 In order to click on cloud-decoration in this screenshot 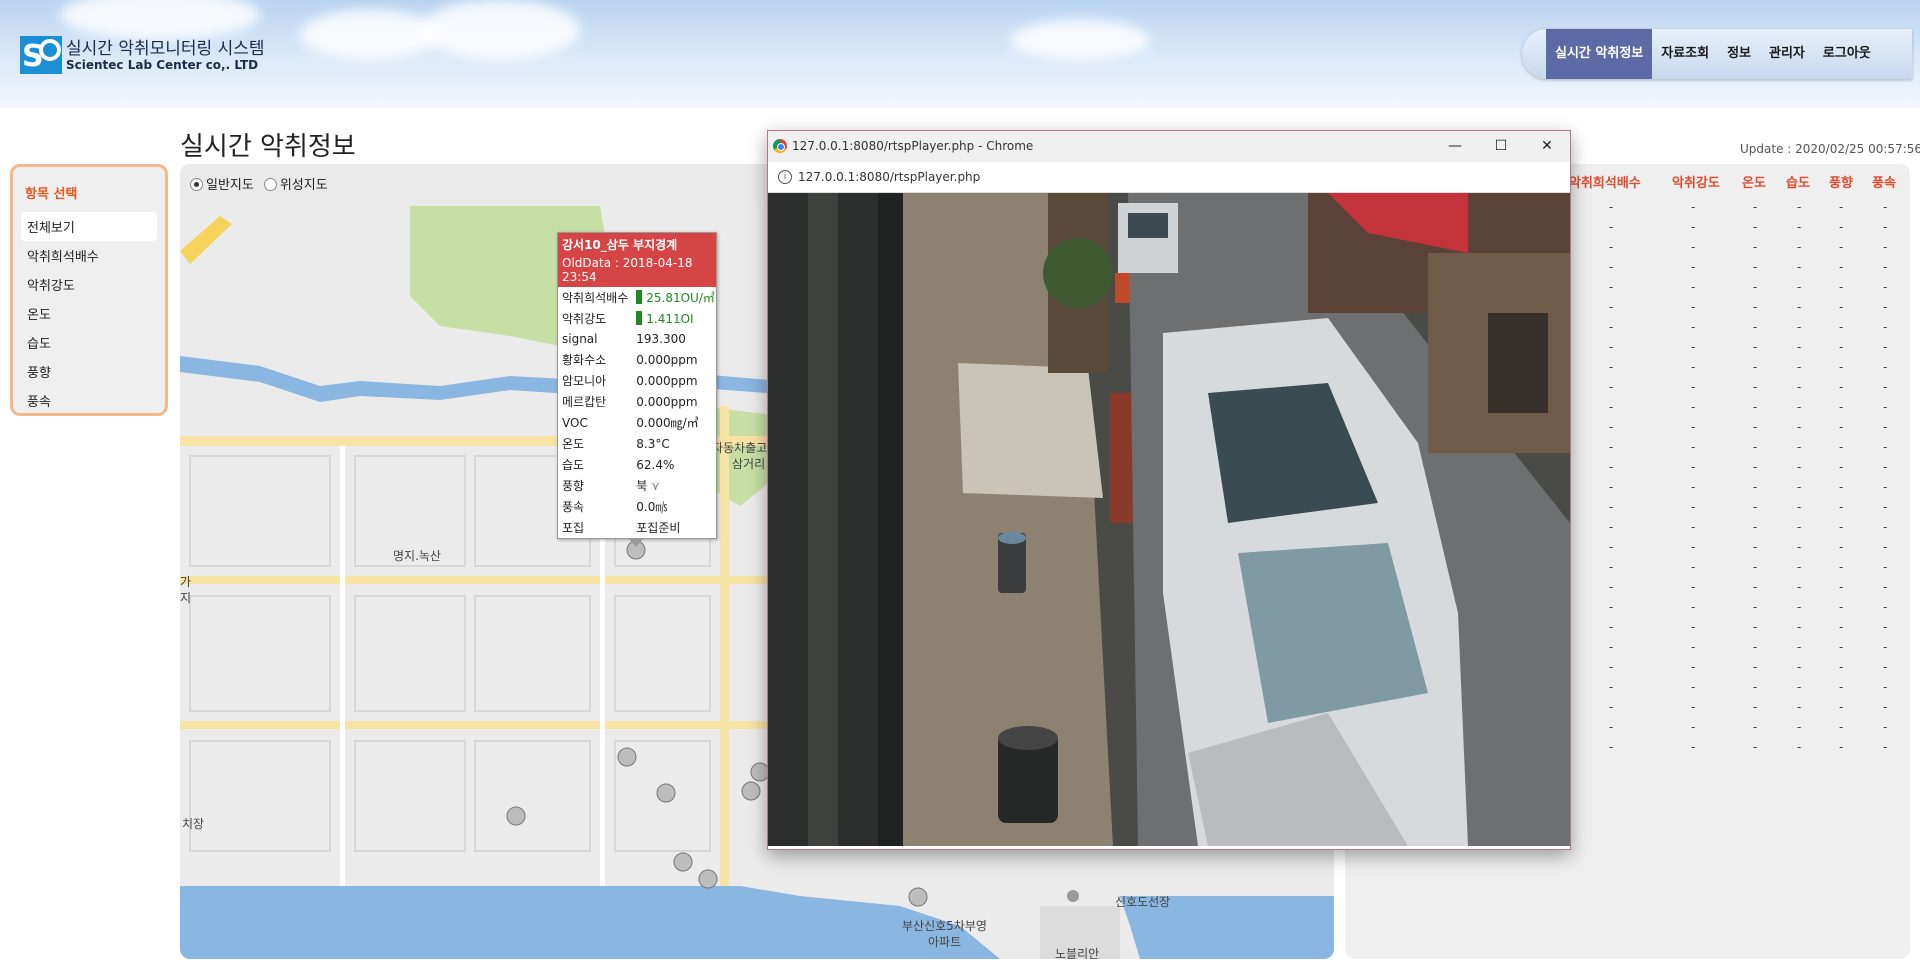, I will do `click(500, 30)`.